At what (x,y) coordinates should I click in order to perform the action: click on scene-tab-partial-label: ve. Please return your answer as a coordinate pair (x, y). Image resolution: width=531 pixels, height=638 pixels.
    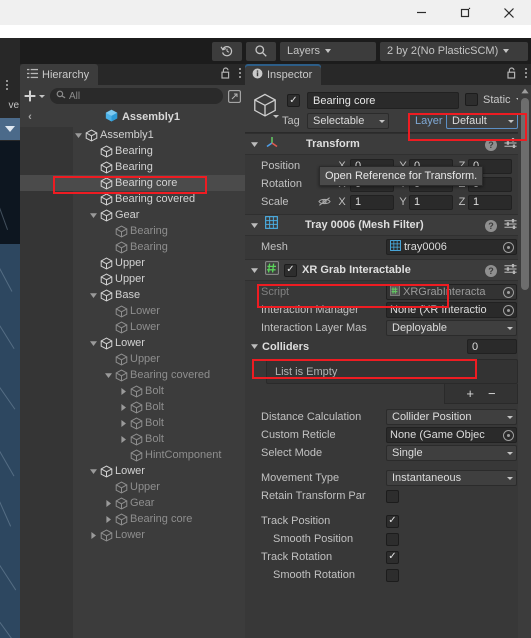
    Looking at the image, I should click on (10, 105).